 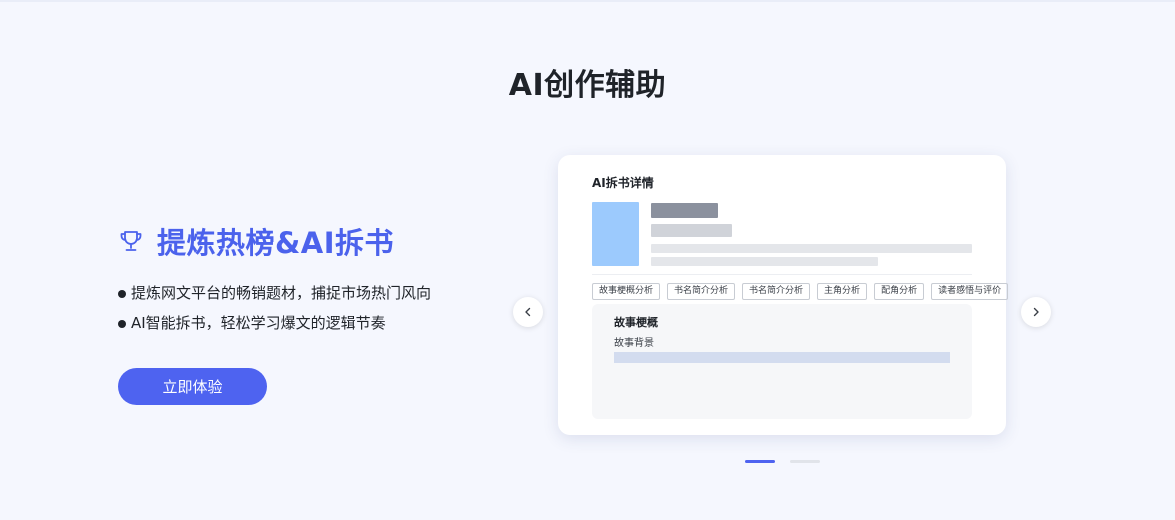 I want to click on trophy-icon, so click(x=131, y=241).